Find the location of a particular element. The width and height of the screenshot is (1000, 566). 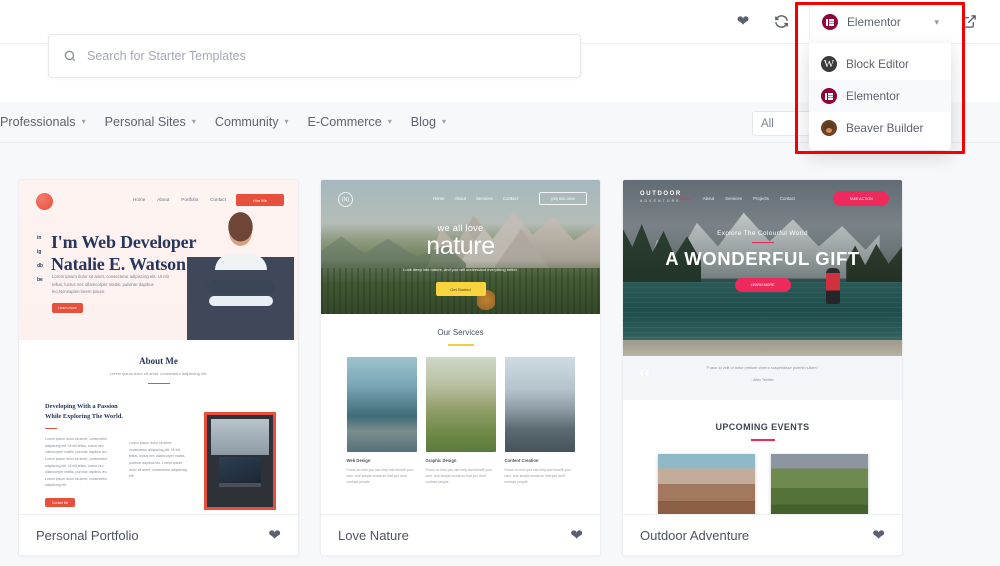

dribbble-icon: db is located at coordinates (40, 266).